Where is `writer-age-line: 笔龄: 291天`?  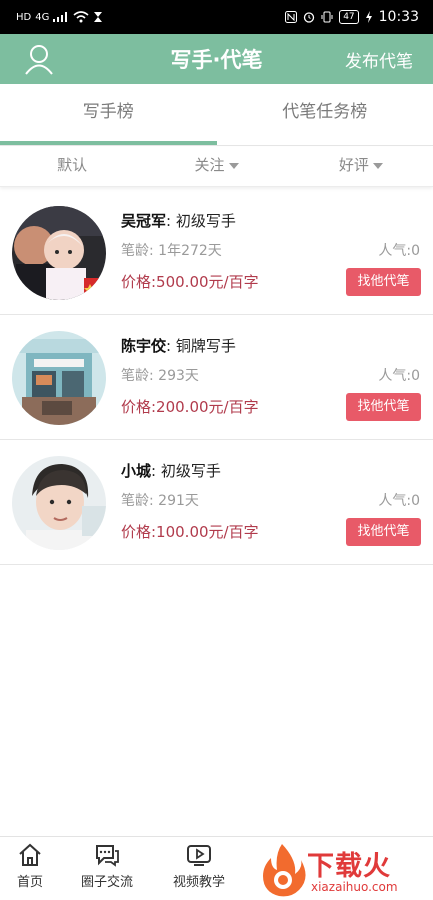 writer-age-line: 笔龄: 291天 is located at coordinates (160, 500).